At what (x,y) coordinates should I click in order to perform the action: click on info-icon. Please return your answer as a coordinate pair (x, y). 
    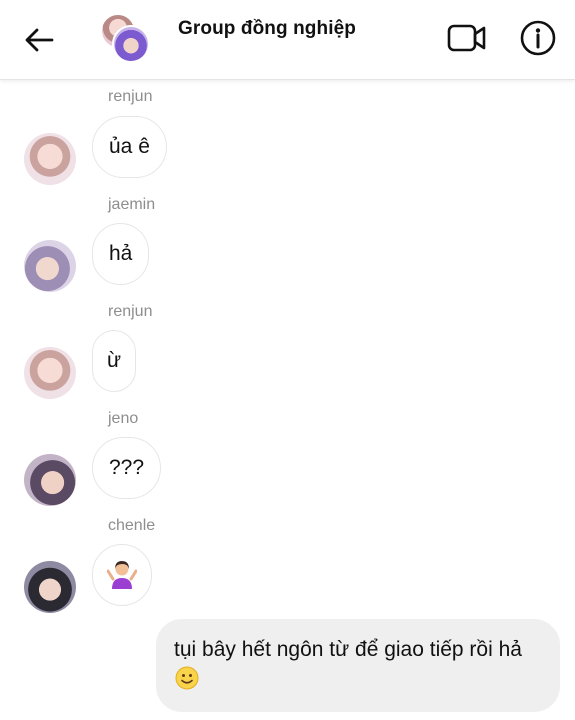
    Looking at the image, I should click on (538, 38).